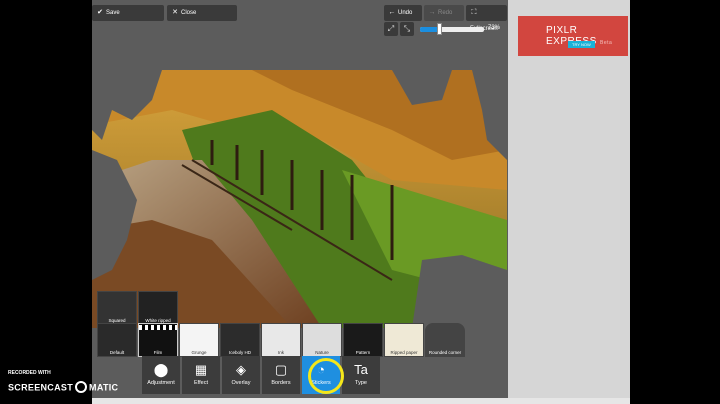 This screenshot has width=720, height=404. I want to click on border-tile: Rounded corner, so click(445, 340).